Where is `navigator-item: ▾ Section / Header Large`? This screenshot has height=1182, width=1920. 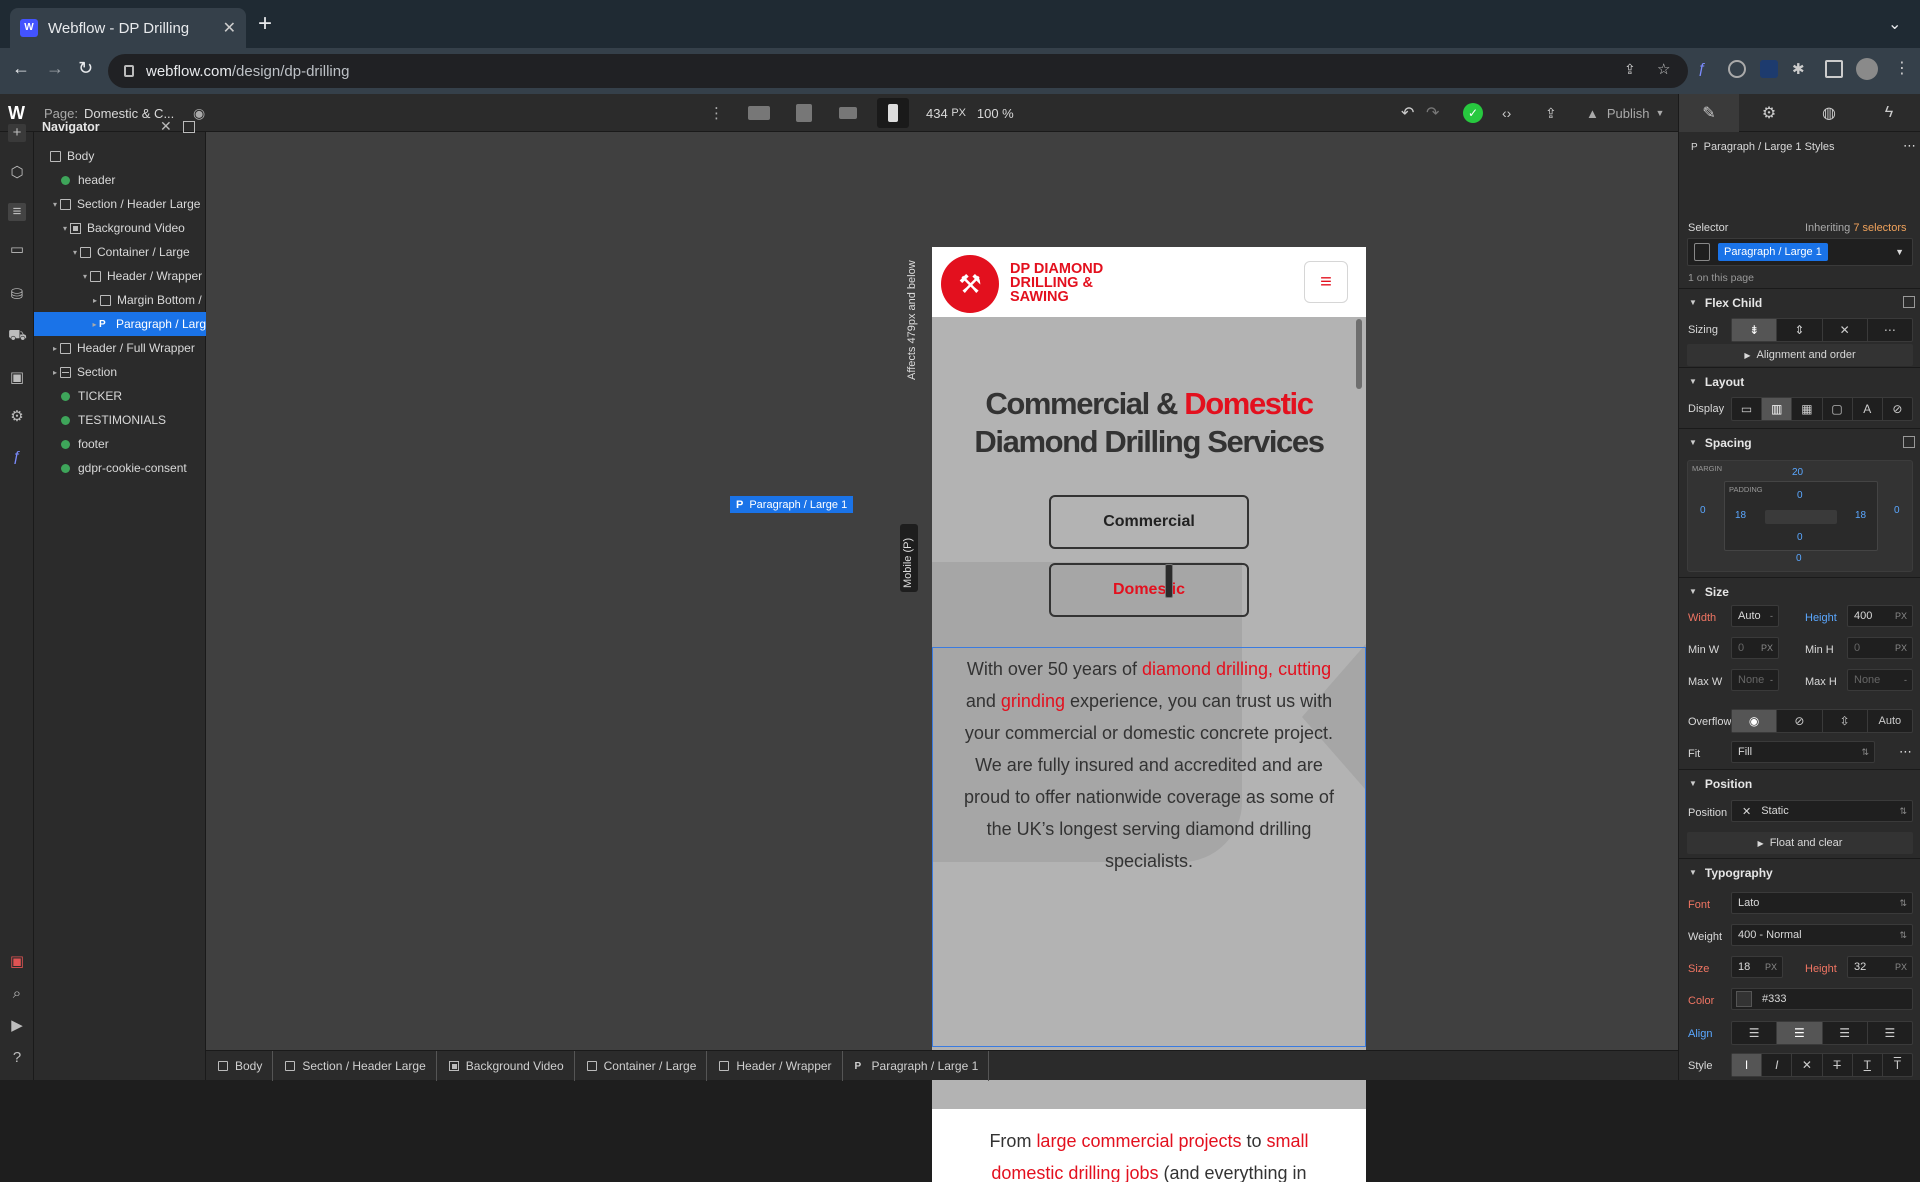 navigator-item: ▾ Section / Header Large is located at coordinates (120, 204).